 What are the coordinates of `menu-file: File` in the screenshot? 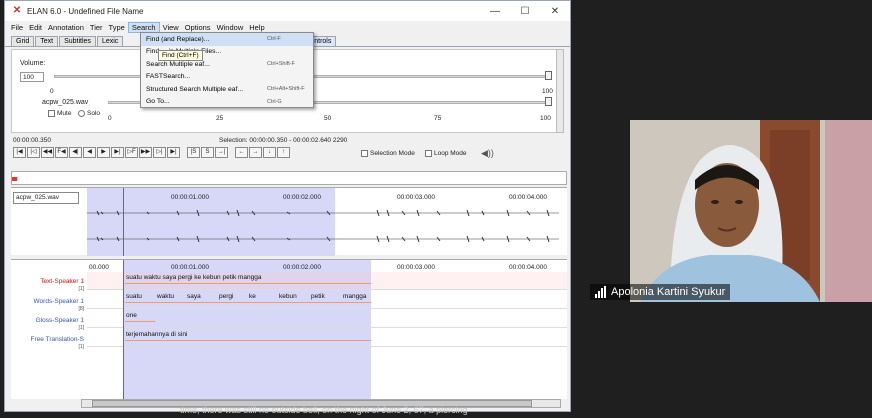 It's located at (17, 27).